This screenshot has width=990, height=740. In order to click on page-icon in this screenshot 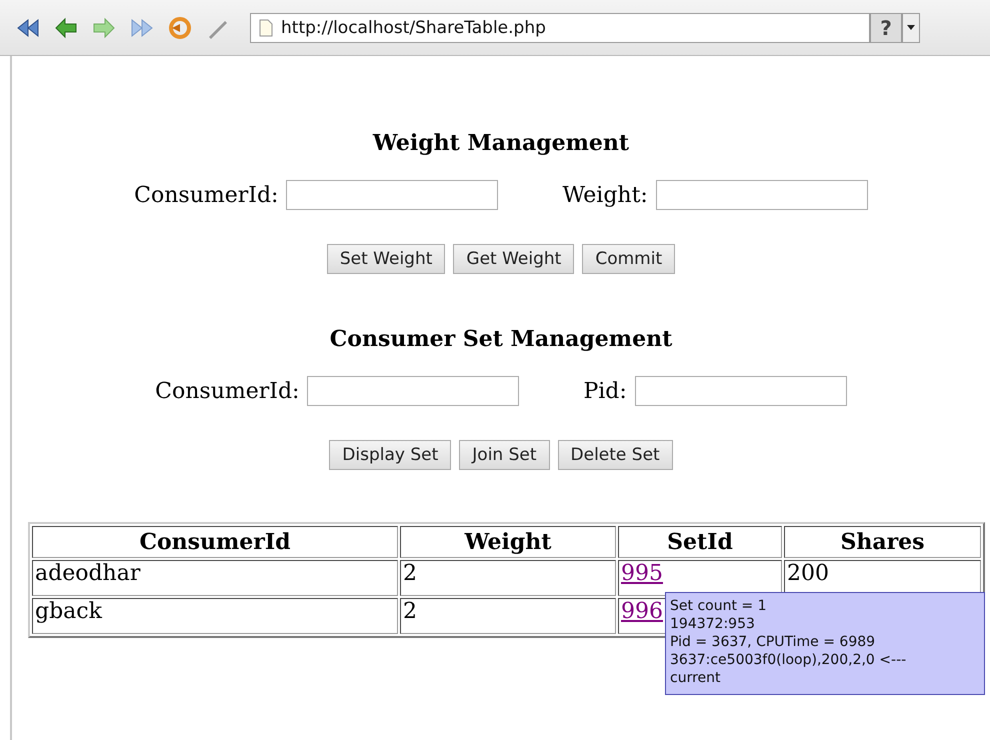, I will do `click(266, 27)`.